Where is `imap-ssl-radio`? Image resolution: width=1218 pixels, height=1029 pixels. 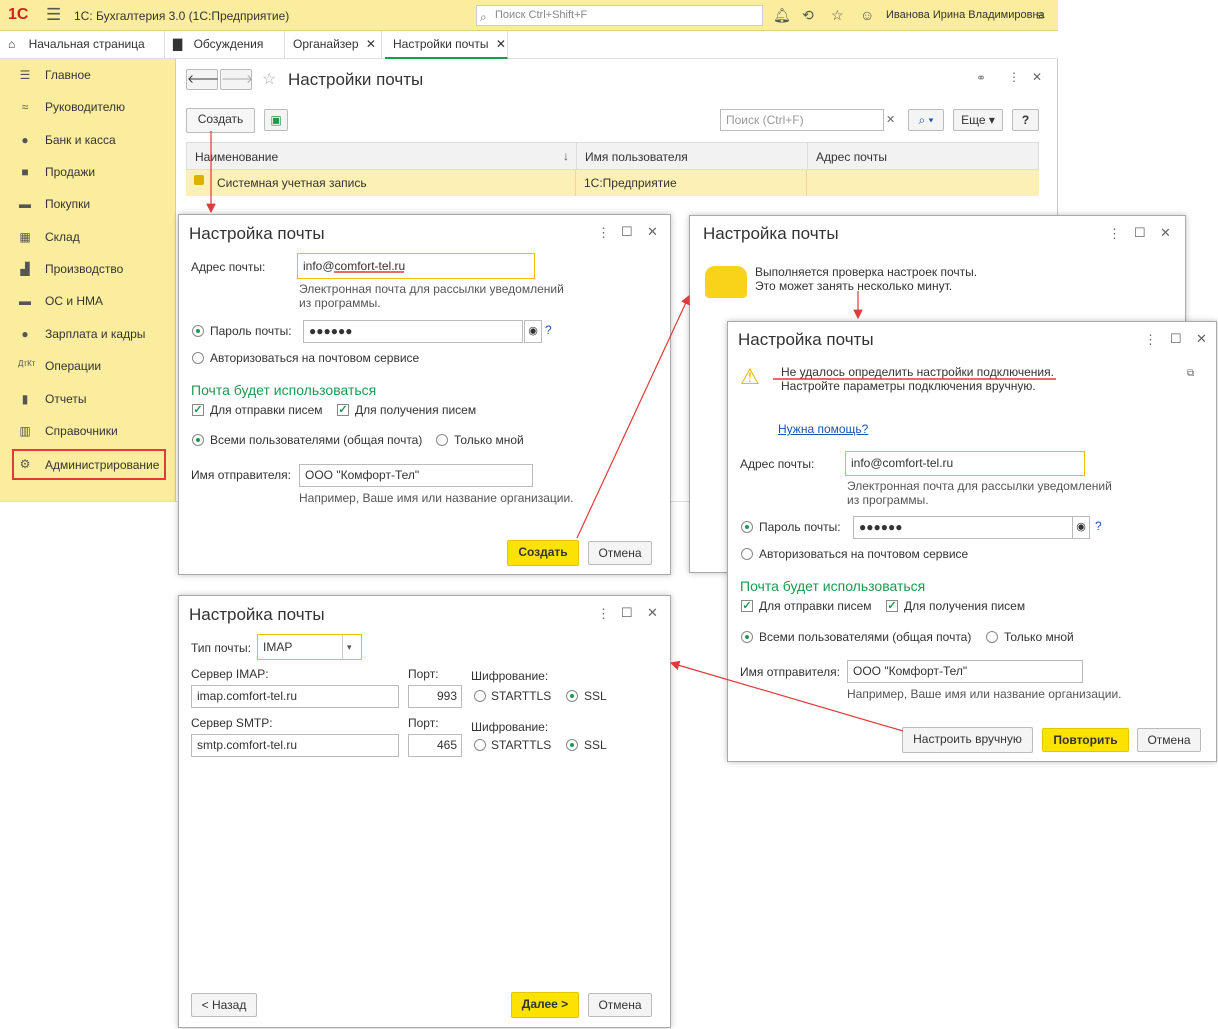 imap-ssl-radio is located at coordinates (572, 696).